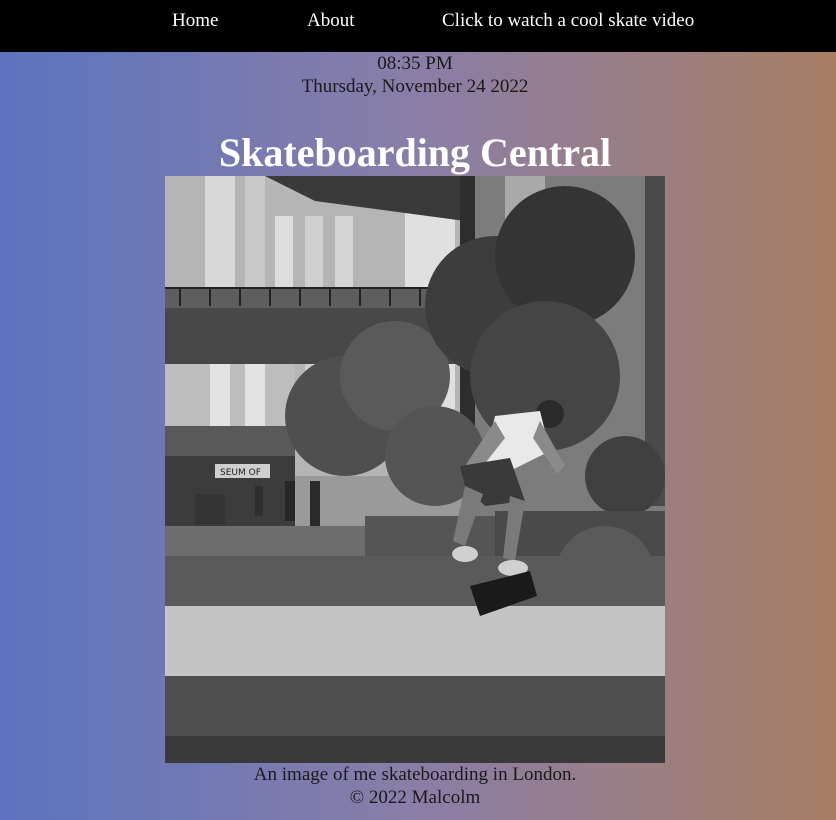 Image resolution: width=836 pixels, height=820 pixels. What do you see at coordinates (240, 473) in the screenshot?
I see `museum-sign-text: SEUM OF` at bounding box center [240, 473].